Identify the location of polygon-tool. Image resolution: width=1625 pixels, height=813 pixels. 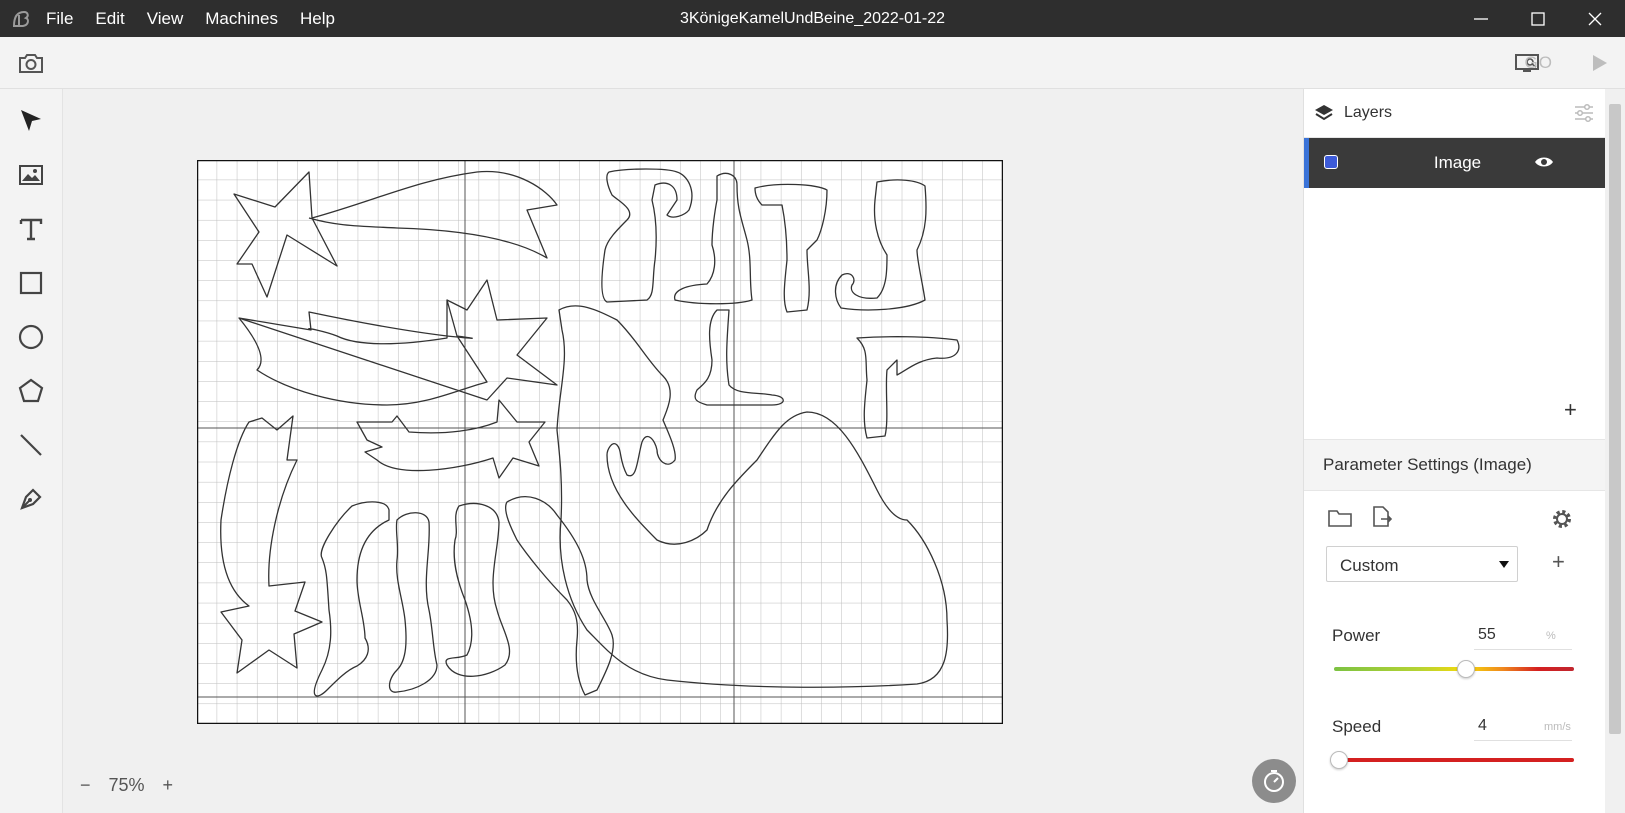
(31, 391).